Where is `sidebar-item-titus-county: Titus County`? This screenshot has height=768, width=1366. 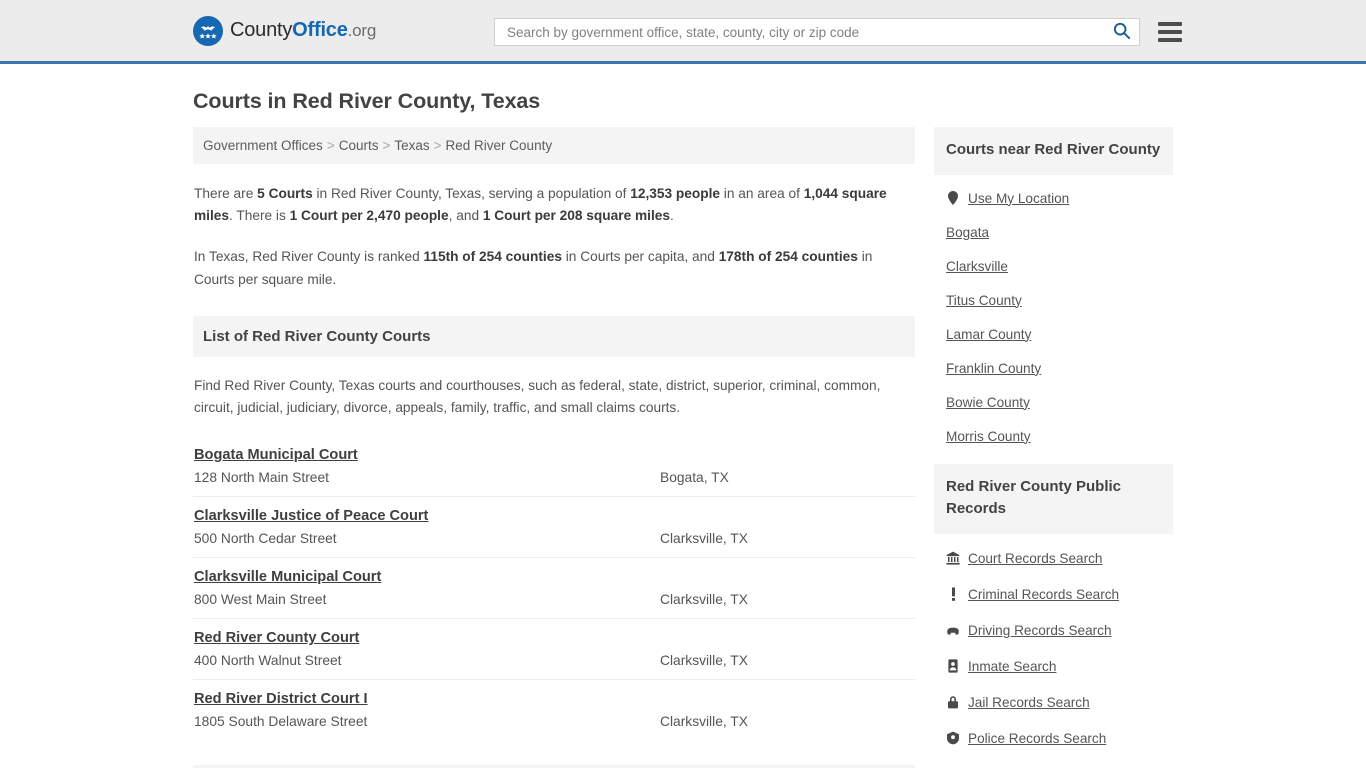
sidebar-item-titus-county: Titus County is located at coordinates (1053, 300).